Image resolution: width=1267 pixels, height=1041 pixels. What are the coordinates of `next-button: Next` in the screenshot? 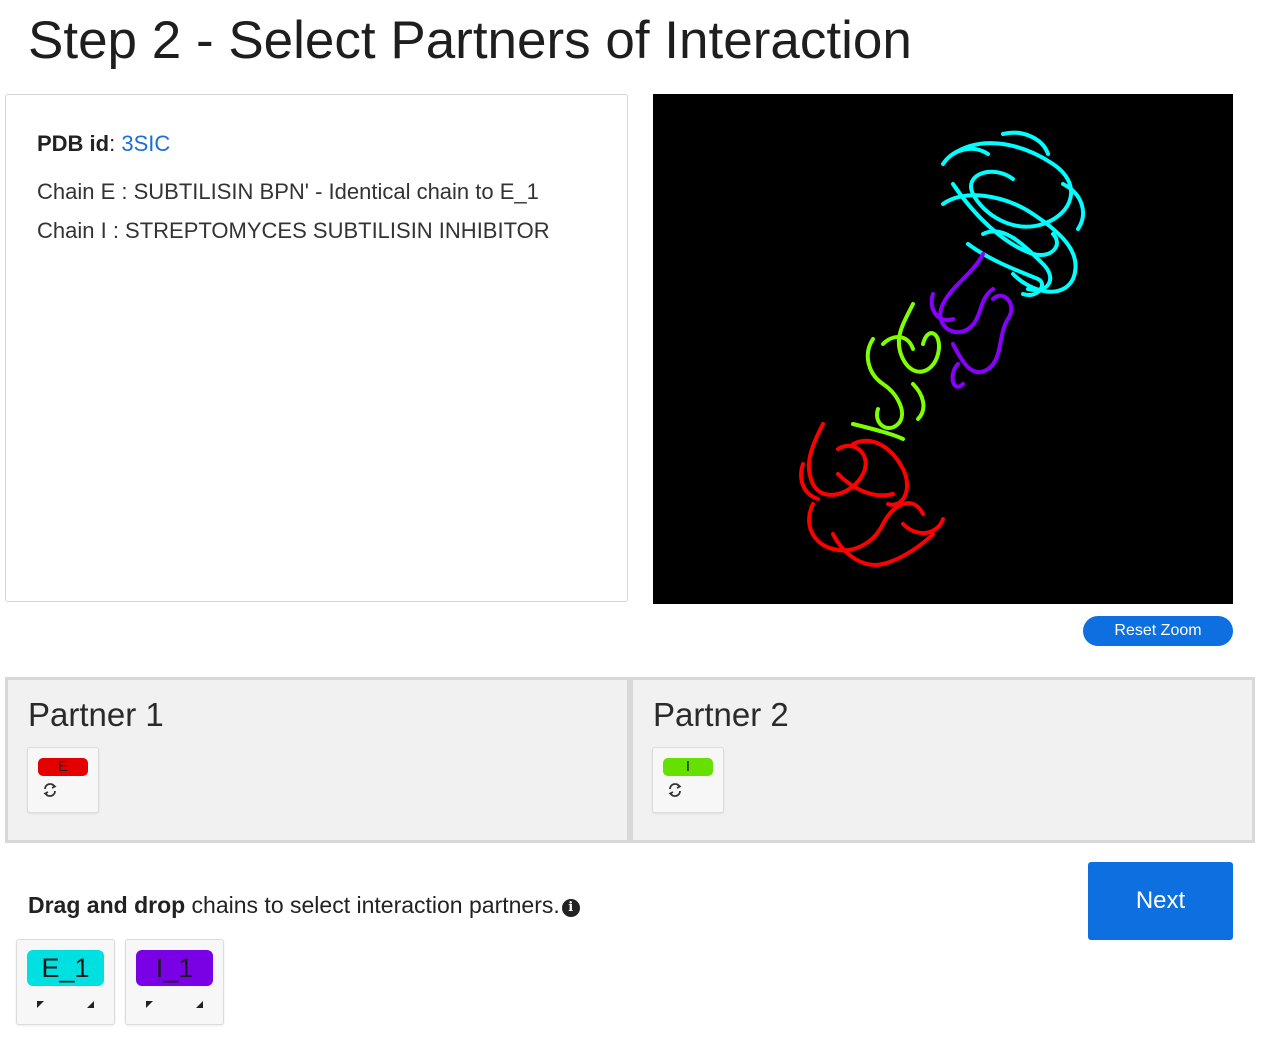 It's located at (1160, 901).